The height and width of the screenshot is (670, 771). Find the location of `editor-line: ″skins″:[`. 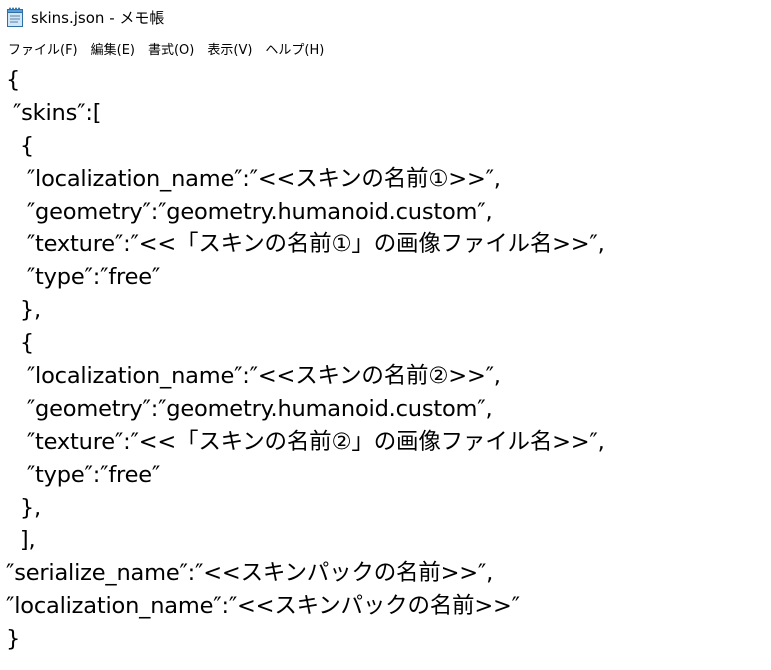

editor-line: ″skins″:[ is located at coordinates (54, 112).